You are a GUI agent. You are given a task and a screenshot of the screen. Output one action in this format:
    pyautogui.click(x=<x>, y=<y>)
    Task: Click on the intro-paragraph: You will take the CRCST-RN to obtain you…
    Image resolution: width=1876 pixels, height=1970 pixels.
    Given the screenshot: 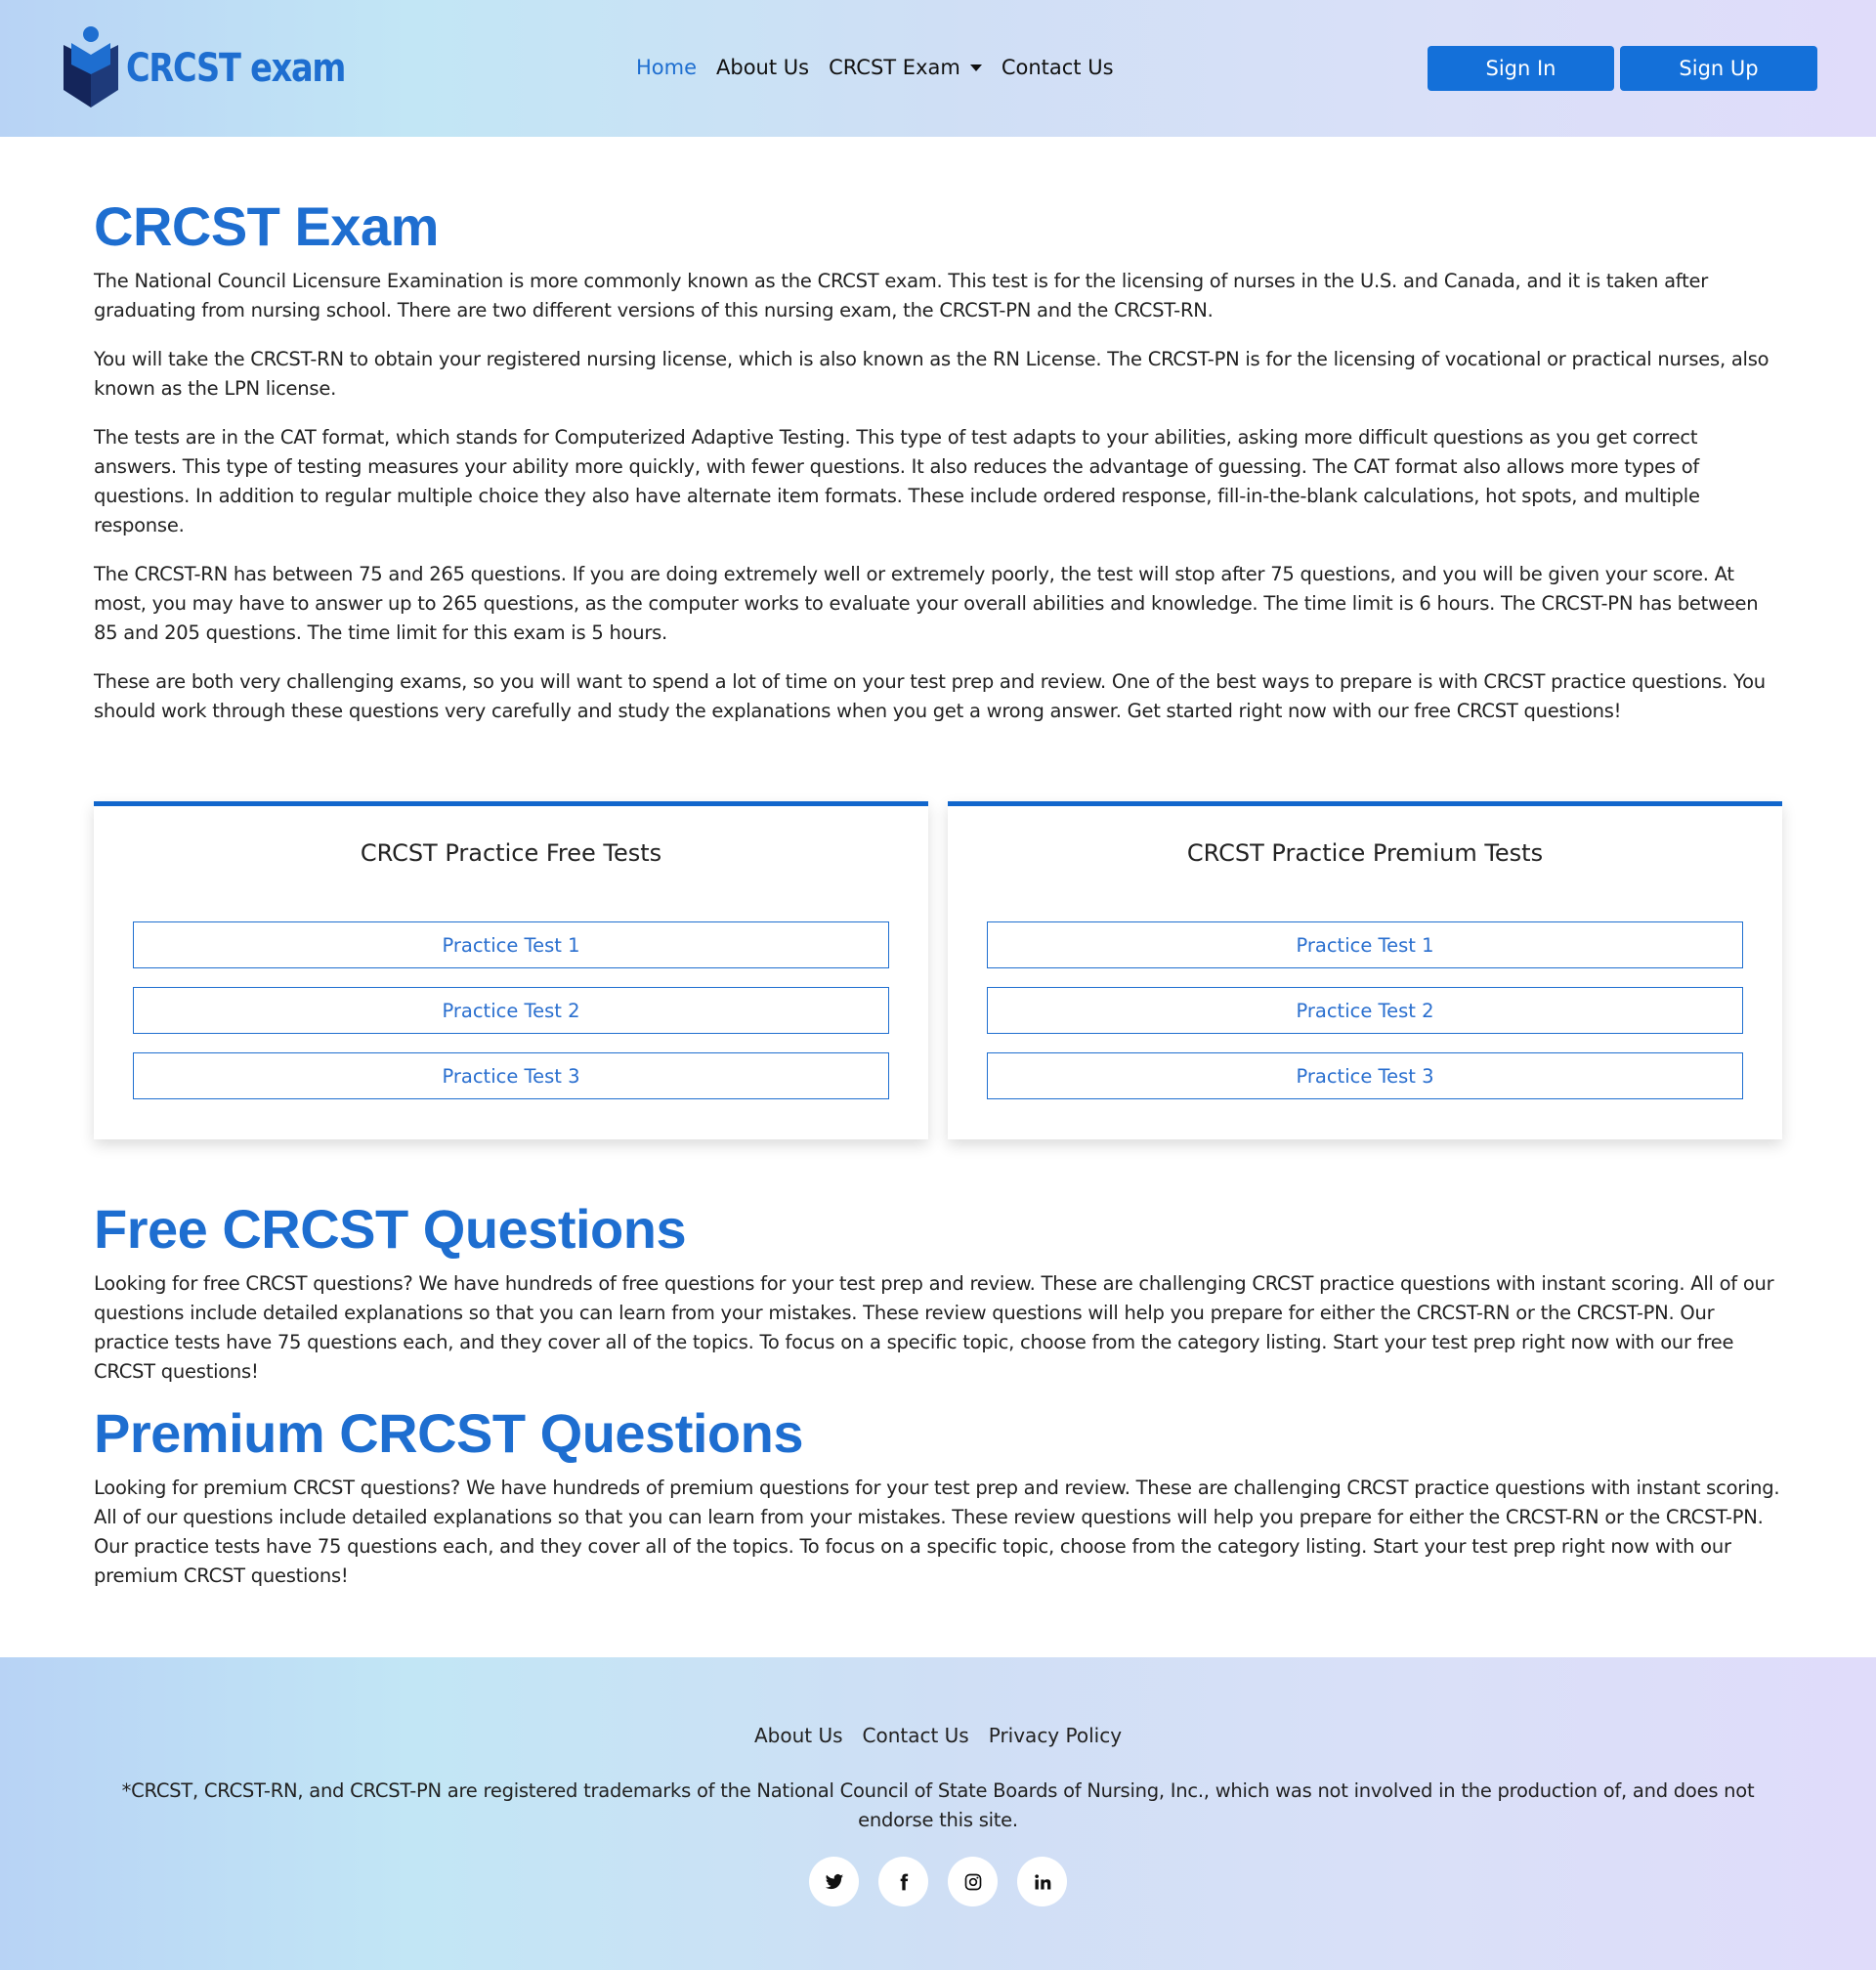 What is the action you would take?
    pyautogui.click(x=931, y=374)
    